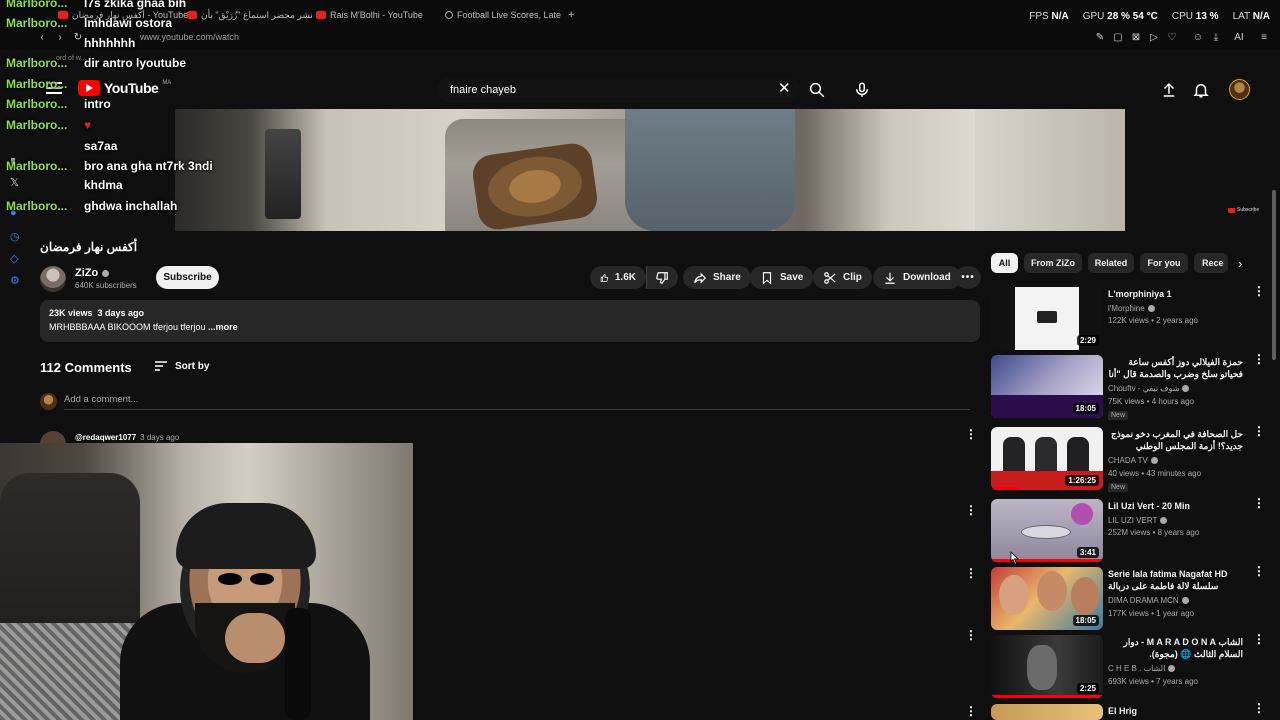 Image resolution: width=1280 pixels, height=720 pixels. What do you see at coordinates (1047, 666) in the screenshot?
I see `video-thumbnail: 2:25` at bounding box center [1047, 666].